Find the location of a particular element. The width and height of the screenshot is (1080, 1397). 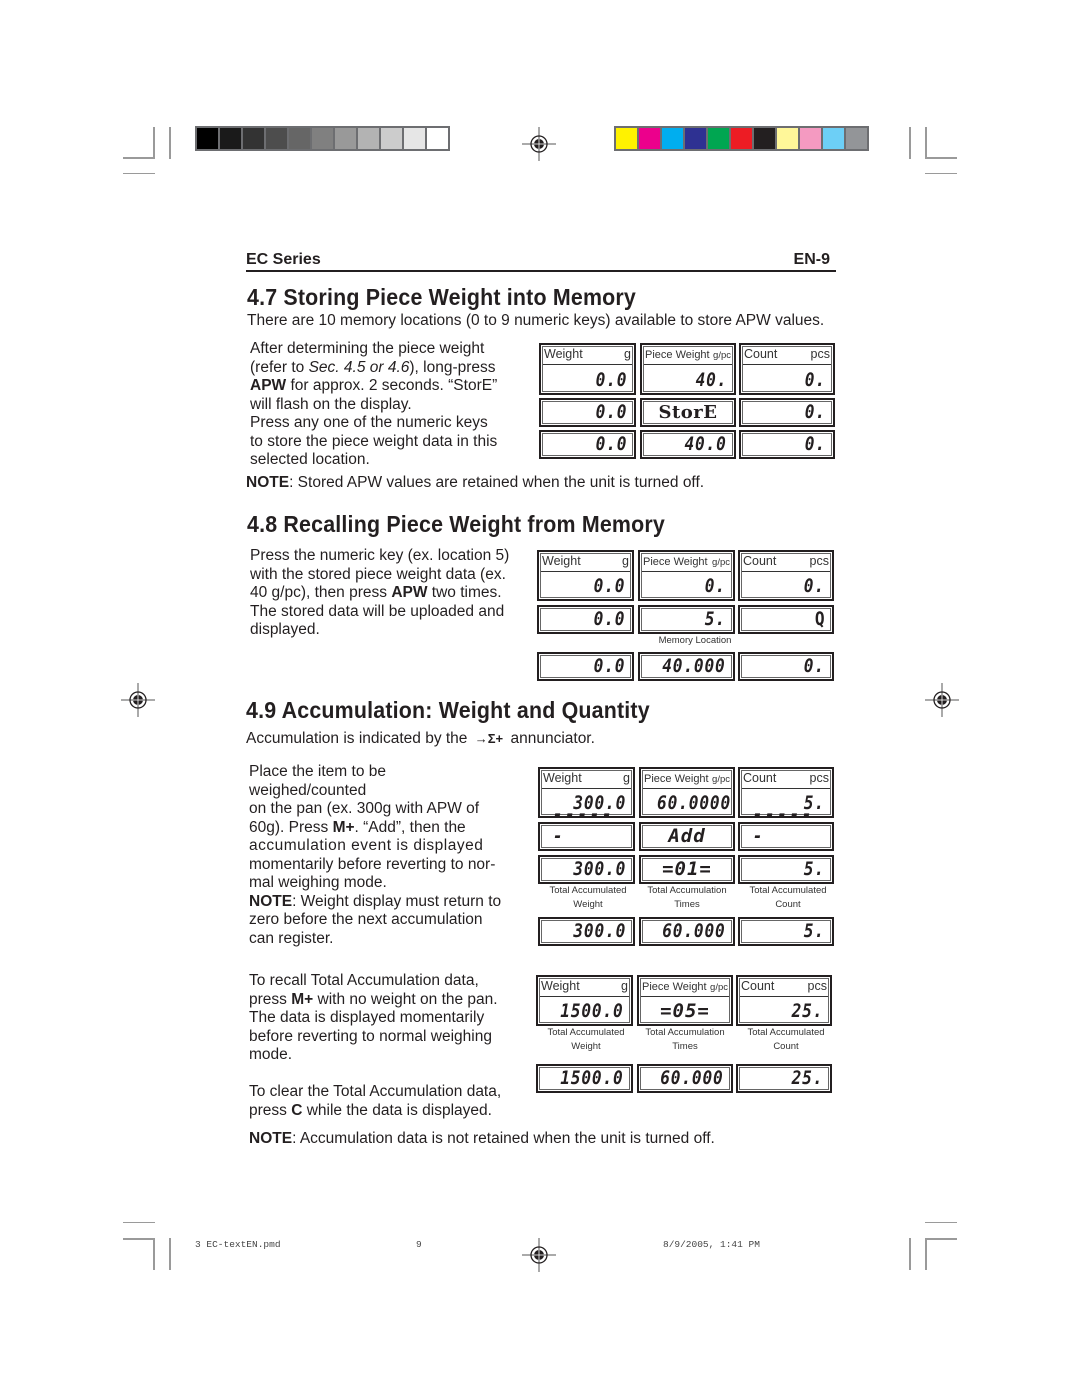

section-reference: Sec. 4.5 or 4.6 is located at coordinates (359, 367).